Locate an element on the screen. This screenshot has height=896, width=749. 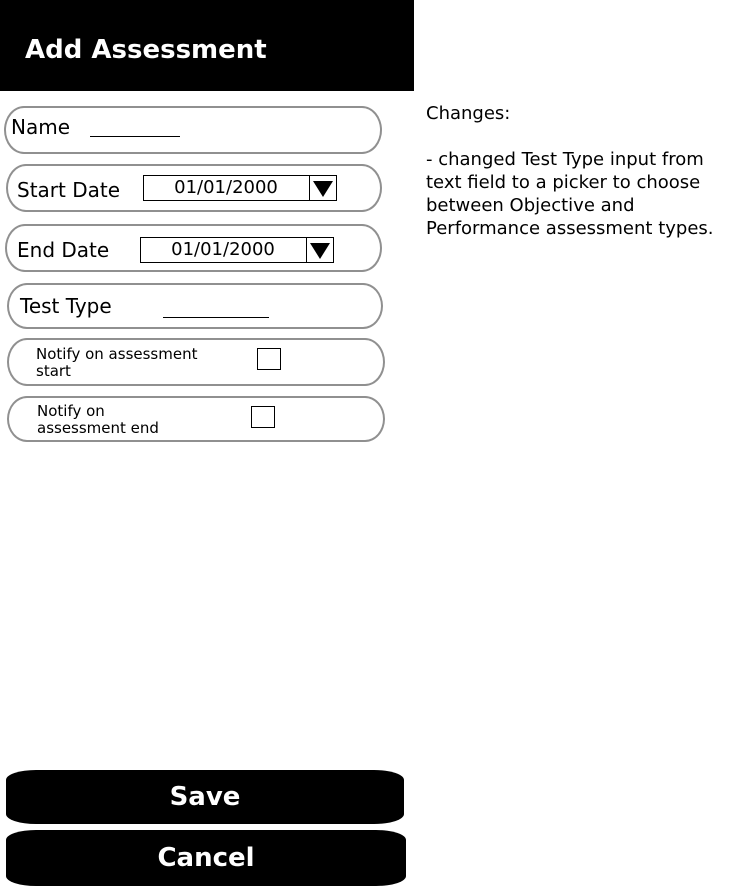
cancel-button: Cancel is located at coordinates (206, 858).